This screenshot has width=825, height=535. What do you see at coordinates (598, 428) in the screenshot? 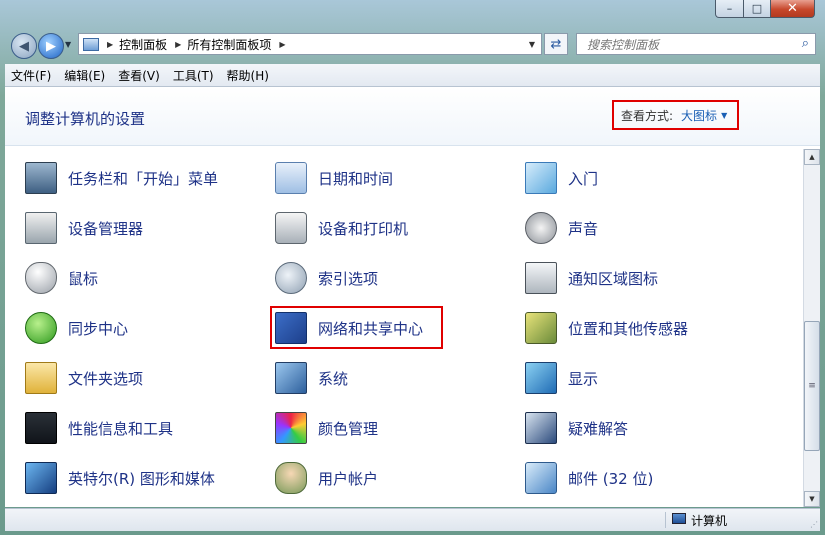
I see `control-panel-item-label: 疑难解答` at bounding box center [598, 428].